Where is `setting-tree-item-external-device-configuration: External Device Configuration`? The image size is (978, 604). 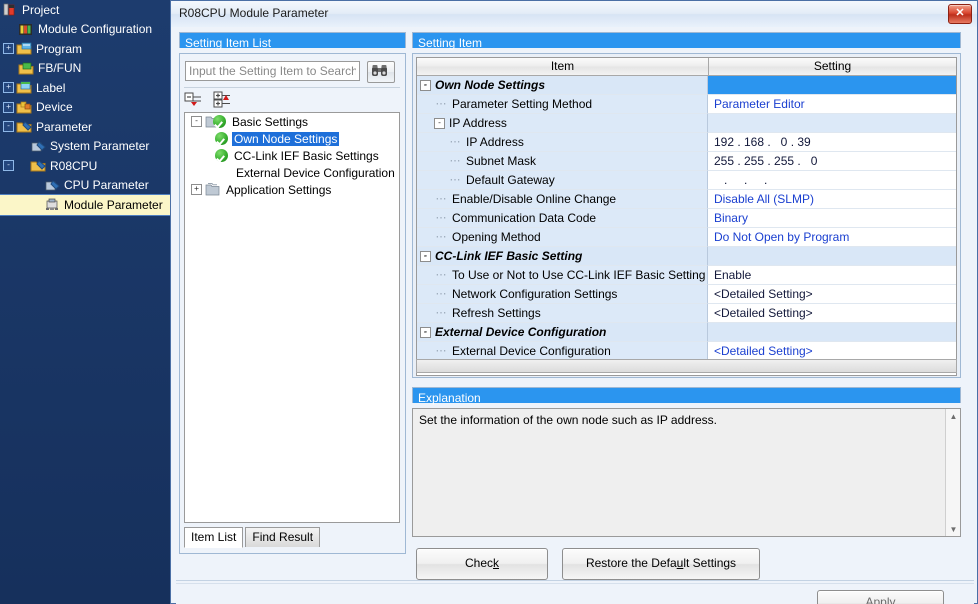
setting-tree-item-external-device-configuration: External Device Configuration is located at coordinates (292, 172).